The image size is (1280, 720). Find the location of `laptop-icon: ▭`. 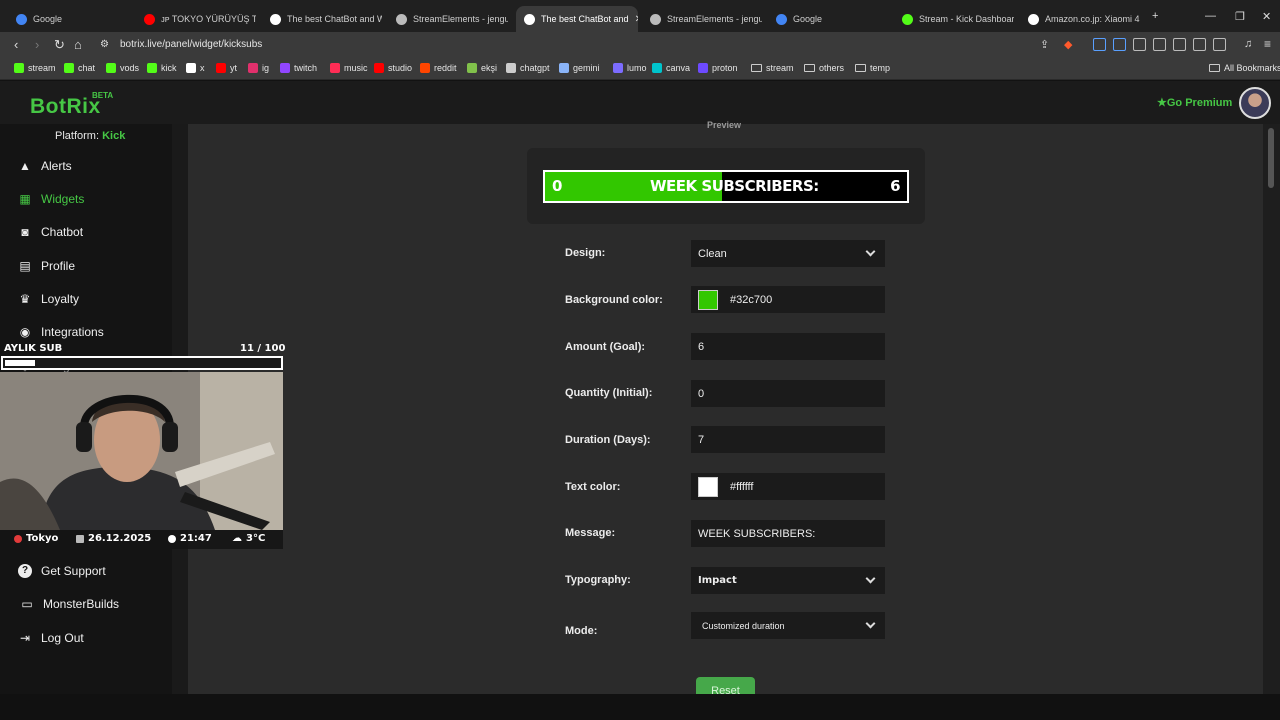

laptop-icon: ▭ is located at coordinates (27, 604).